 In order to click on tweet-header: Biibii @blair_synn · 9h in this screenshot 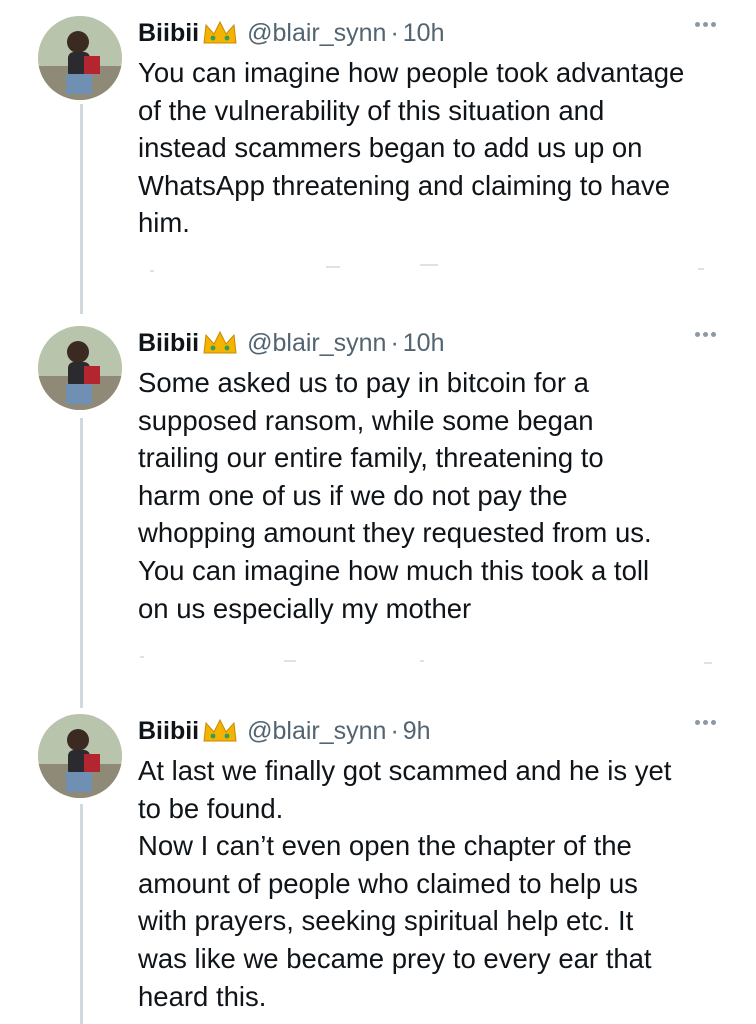, I will do `click(284, 731)`.